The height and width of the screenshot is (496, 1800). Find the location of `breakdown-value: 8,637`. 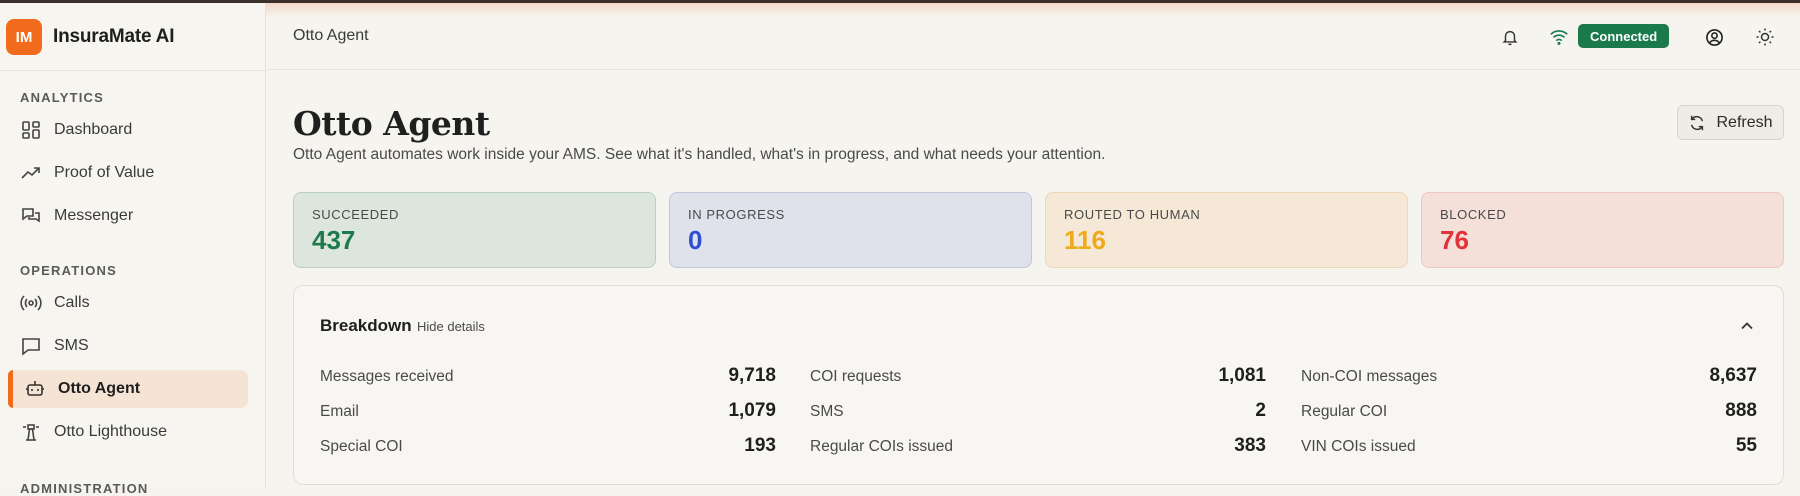

breakdown-value: 8,637 is located at coordinates (1733, 375).